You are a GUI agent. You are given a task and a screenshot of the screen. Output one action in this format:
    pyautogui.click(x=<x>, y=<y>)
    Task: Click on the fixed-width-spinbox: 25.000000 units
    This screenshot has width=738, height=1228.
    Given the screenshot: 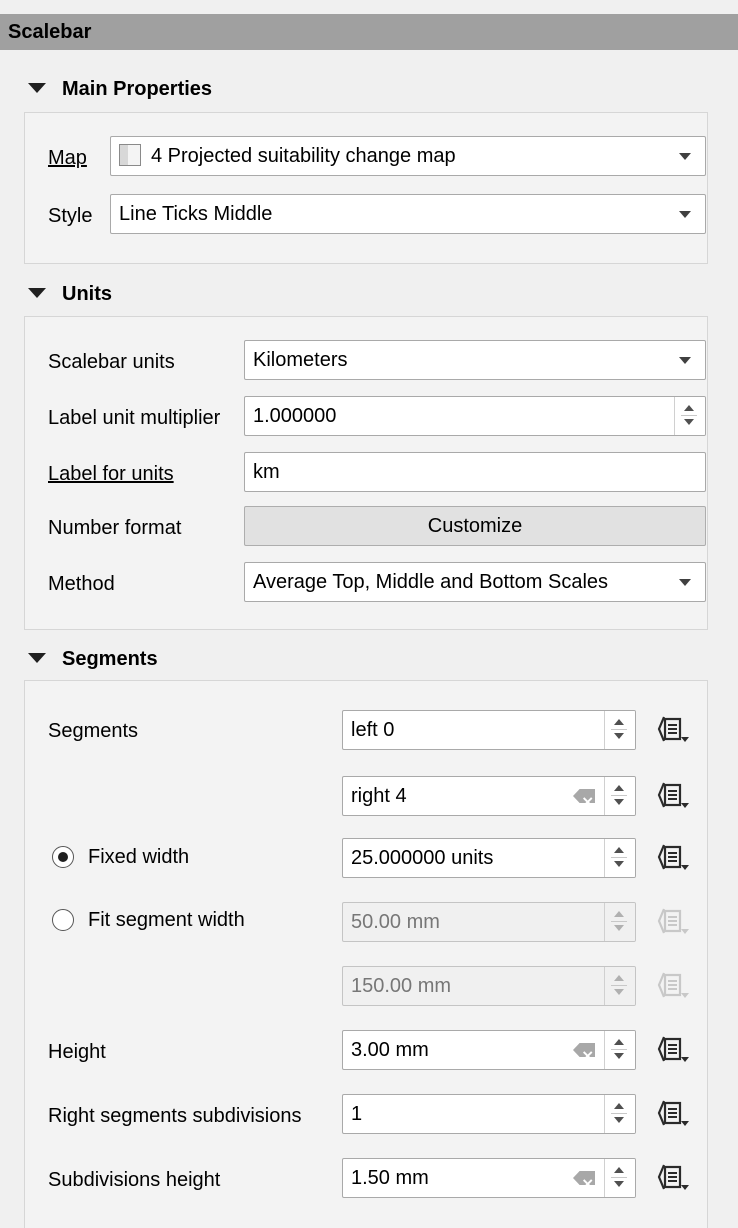 What is the action you would take?
    pyautogui.click(x=489, y=858)
    